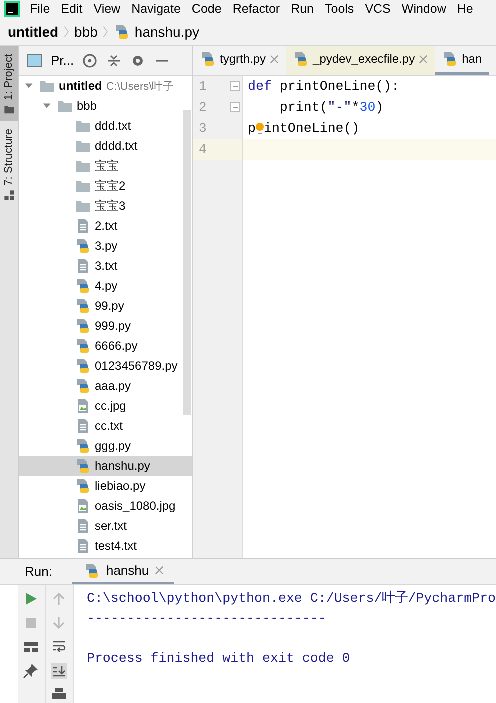 The image size is (496, 703). I want to click on tree-item: ggg.py, so click(105, 446).